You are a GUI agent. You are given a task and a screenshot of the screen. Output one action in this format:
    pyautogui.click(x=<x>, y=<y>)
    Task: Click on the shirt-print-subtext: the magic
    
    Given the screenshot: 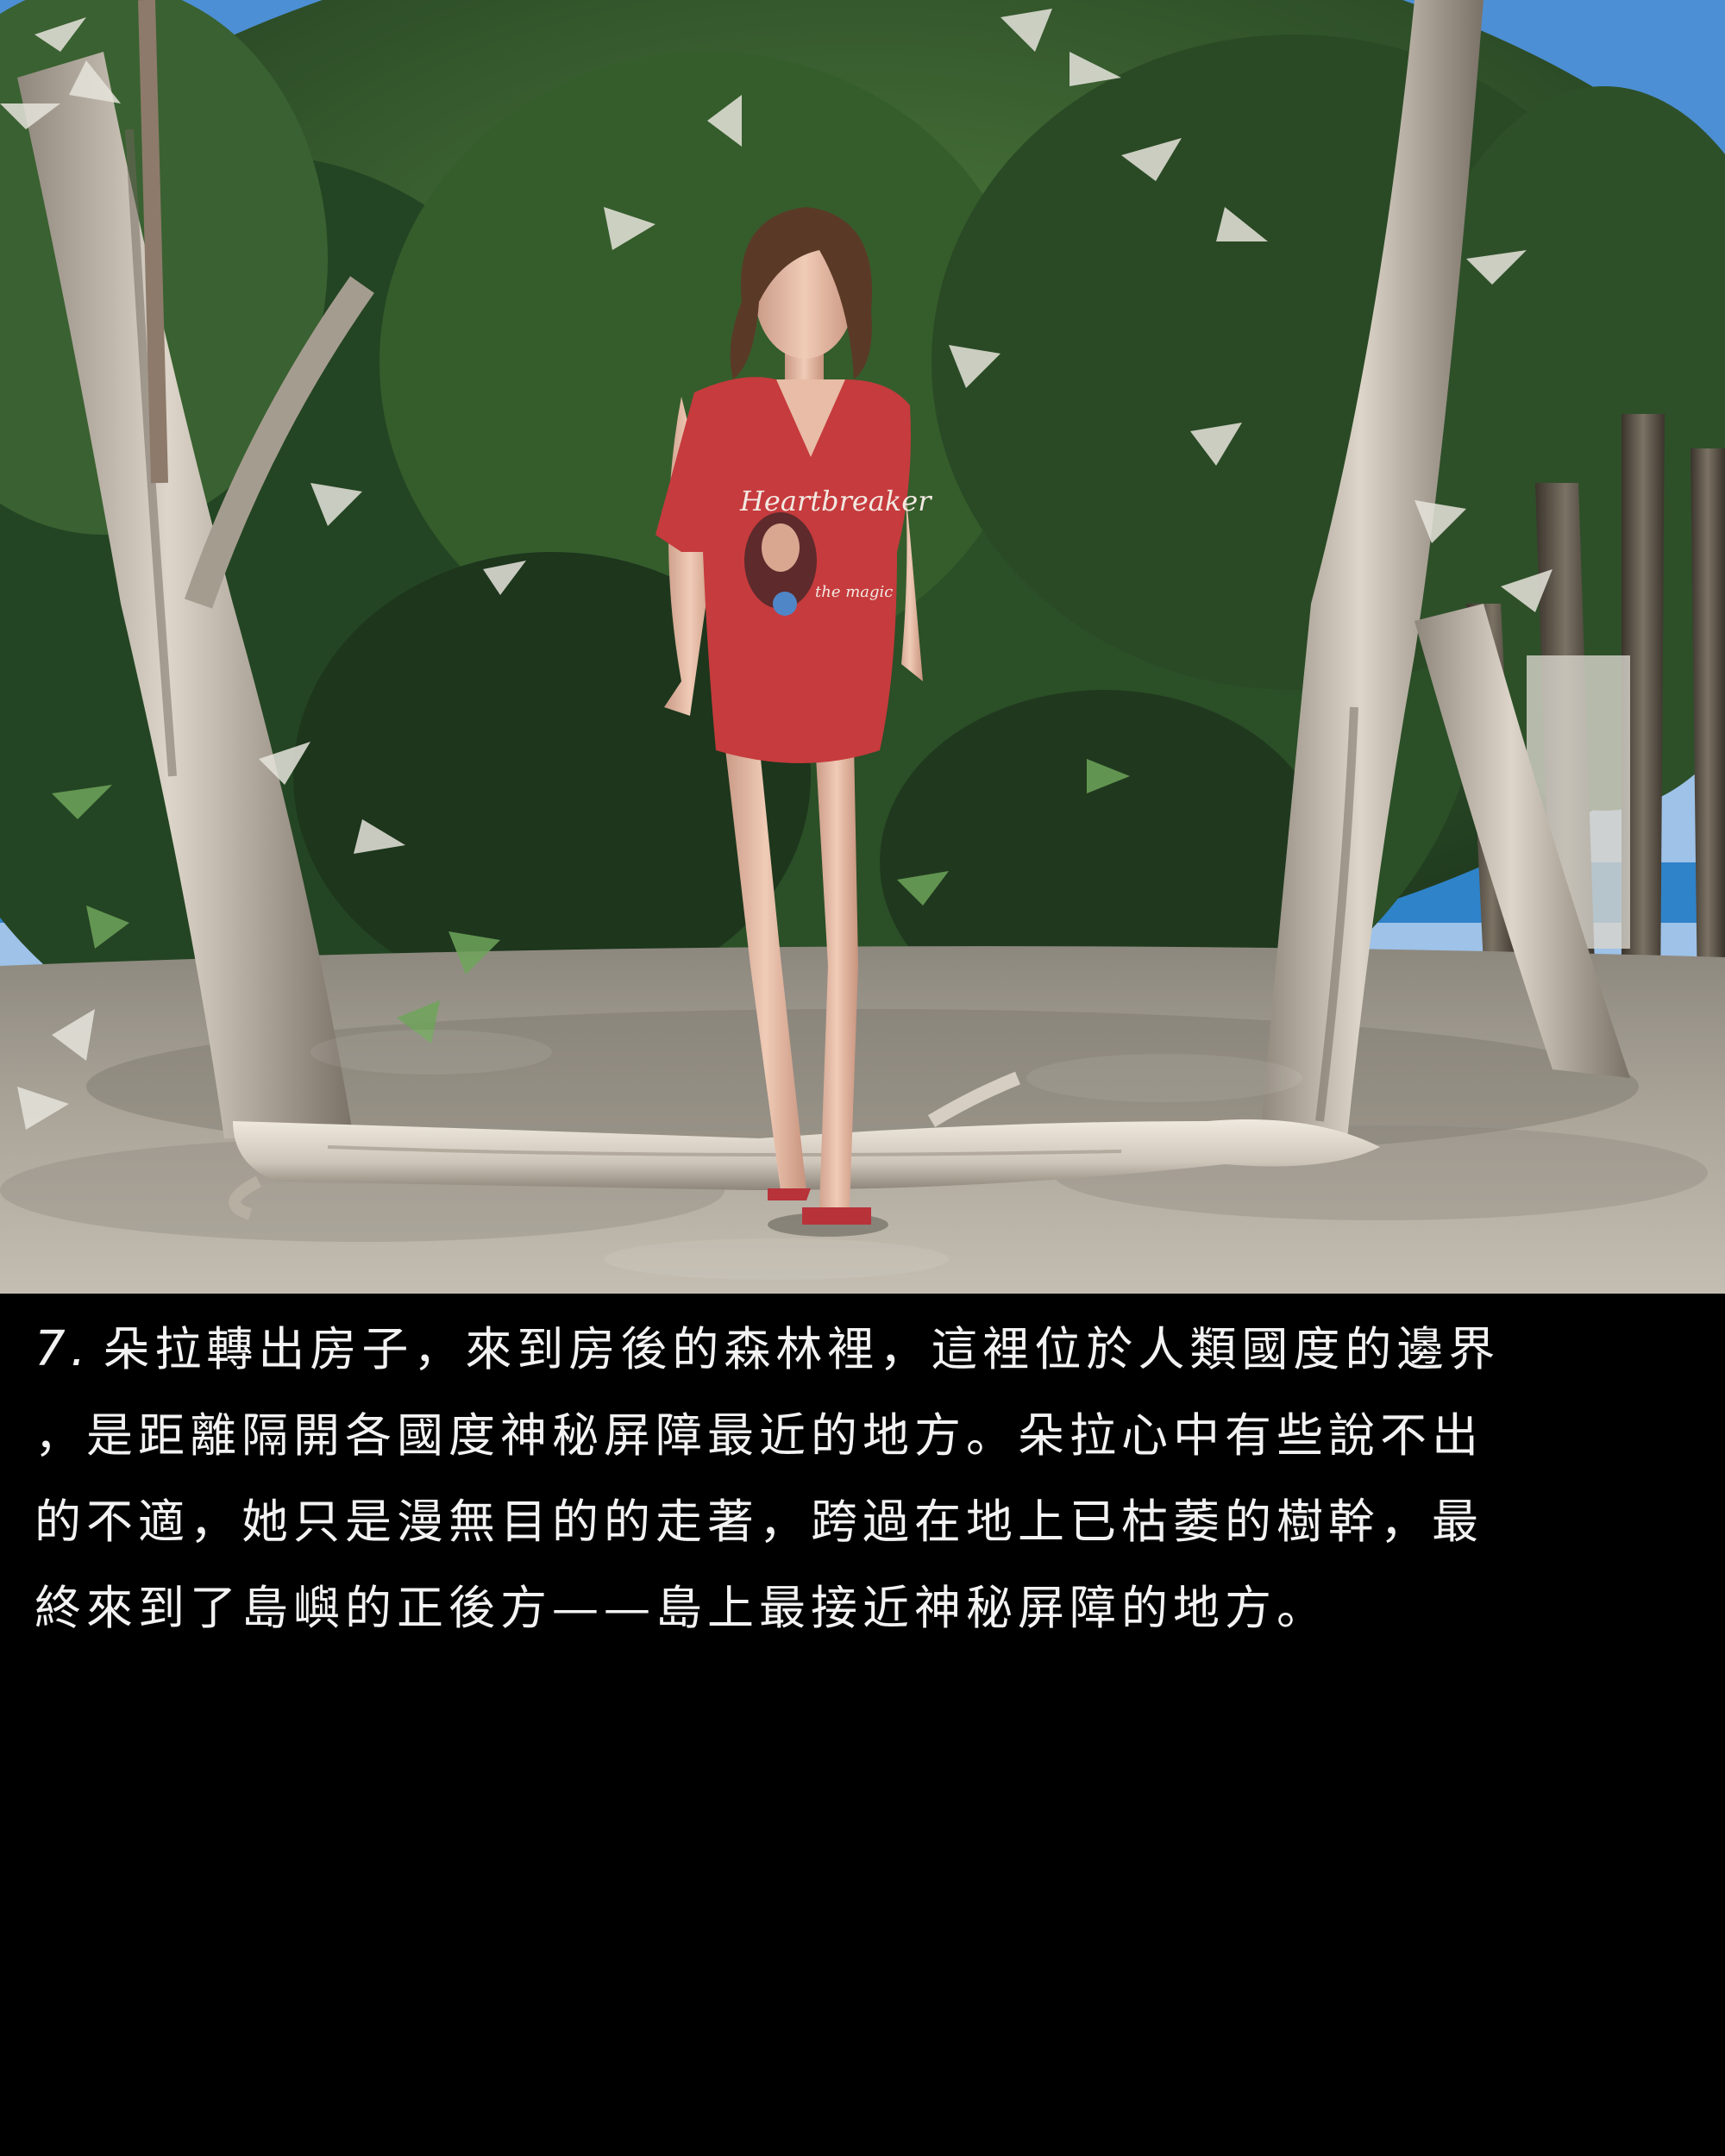 What is the action you would take?
    pyautogui.click(x=854, y=592)
    